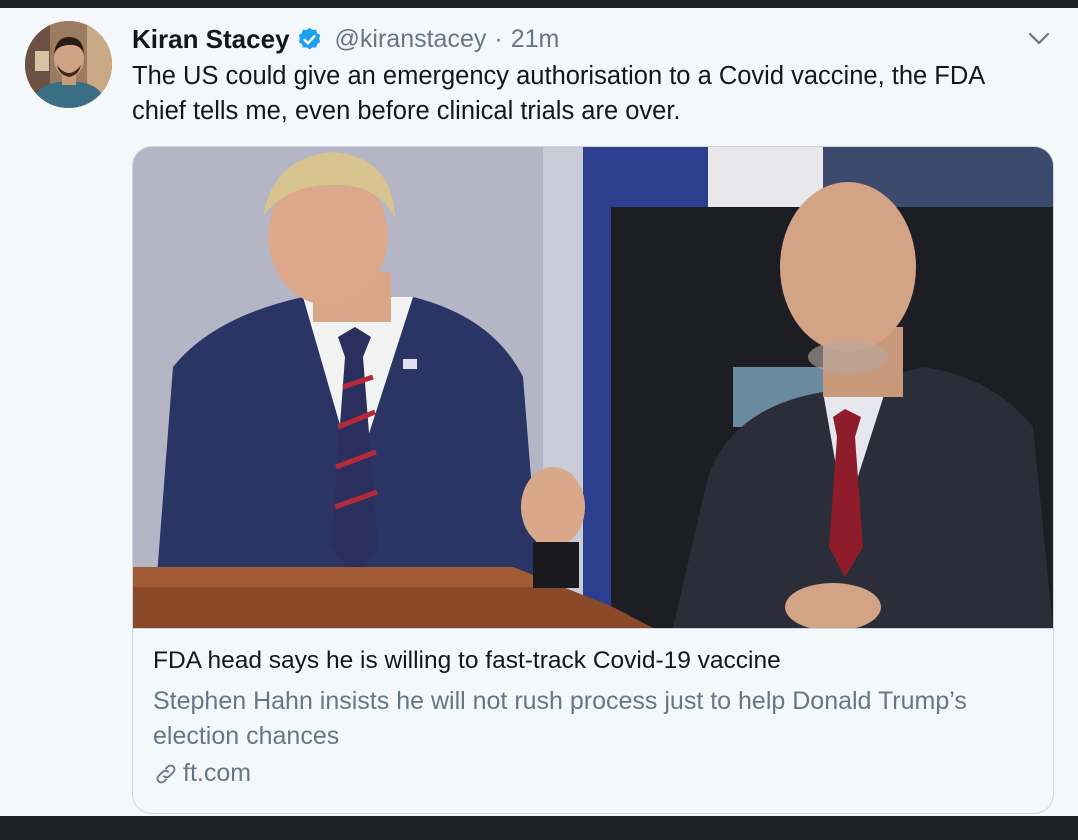  I want to click on tweet-timestamp: 21m, so click(535, 39).